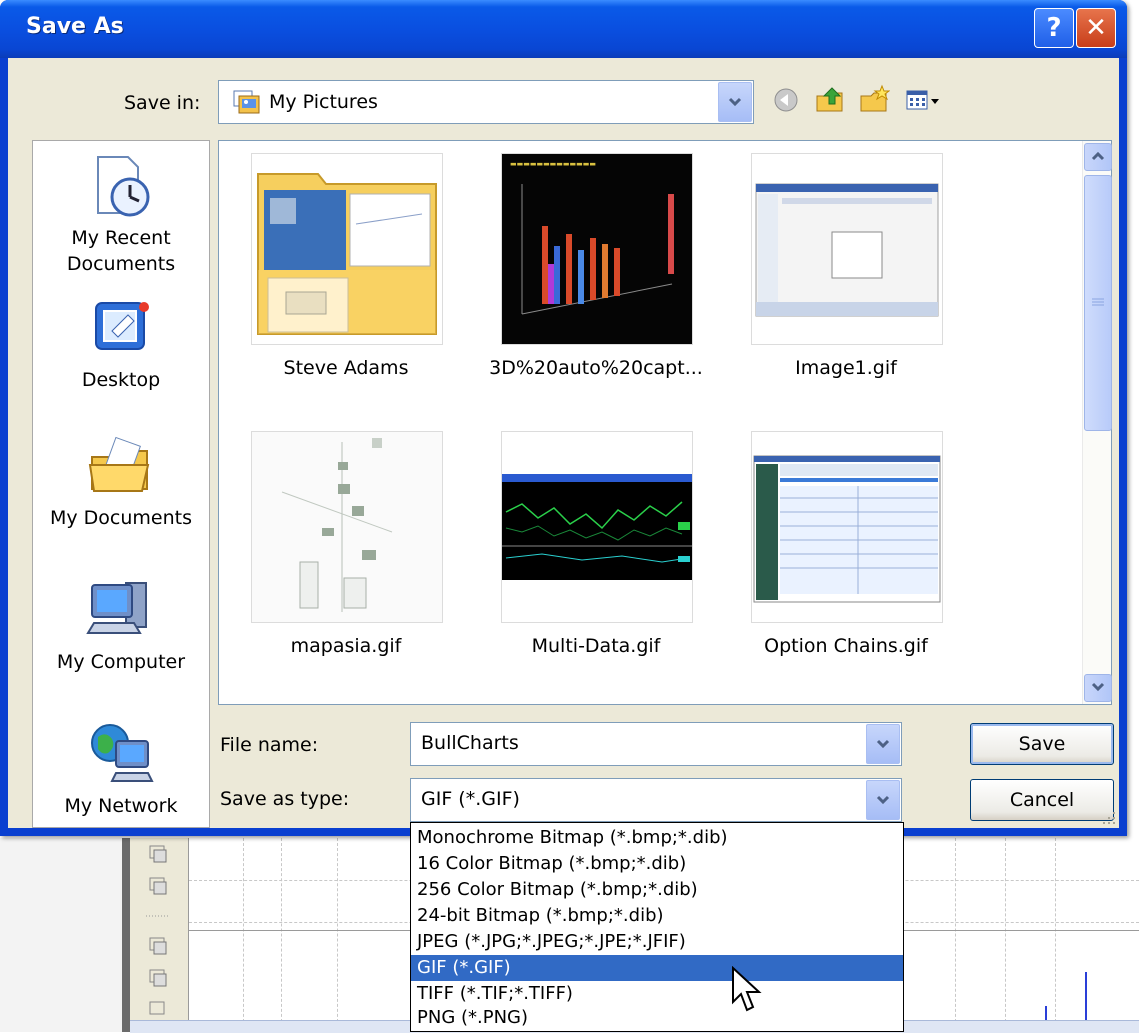  I want to click on dropdown-option-selected: GIF (*.GIF), so click(657, 968).